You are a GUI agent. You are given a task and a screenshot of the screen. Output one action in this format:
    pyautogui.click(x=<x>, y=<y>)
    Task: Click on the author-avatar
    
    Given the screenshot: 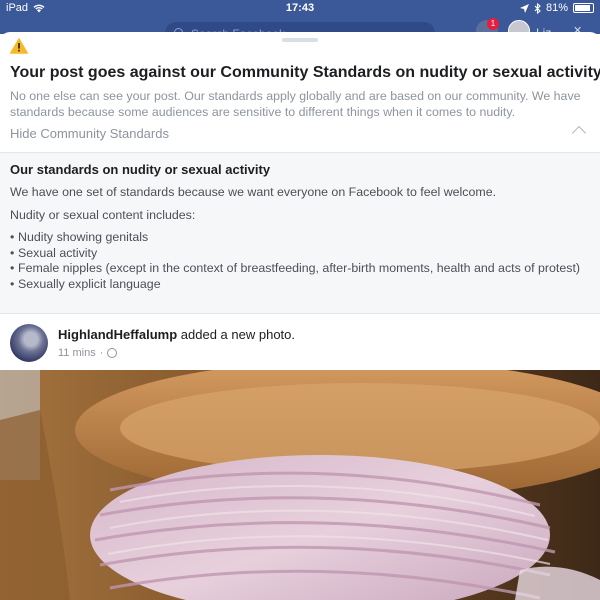 What is the action you would take?
    pyautogui.click(x=29, y=343)
    